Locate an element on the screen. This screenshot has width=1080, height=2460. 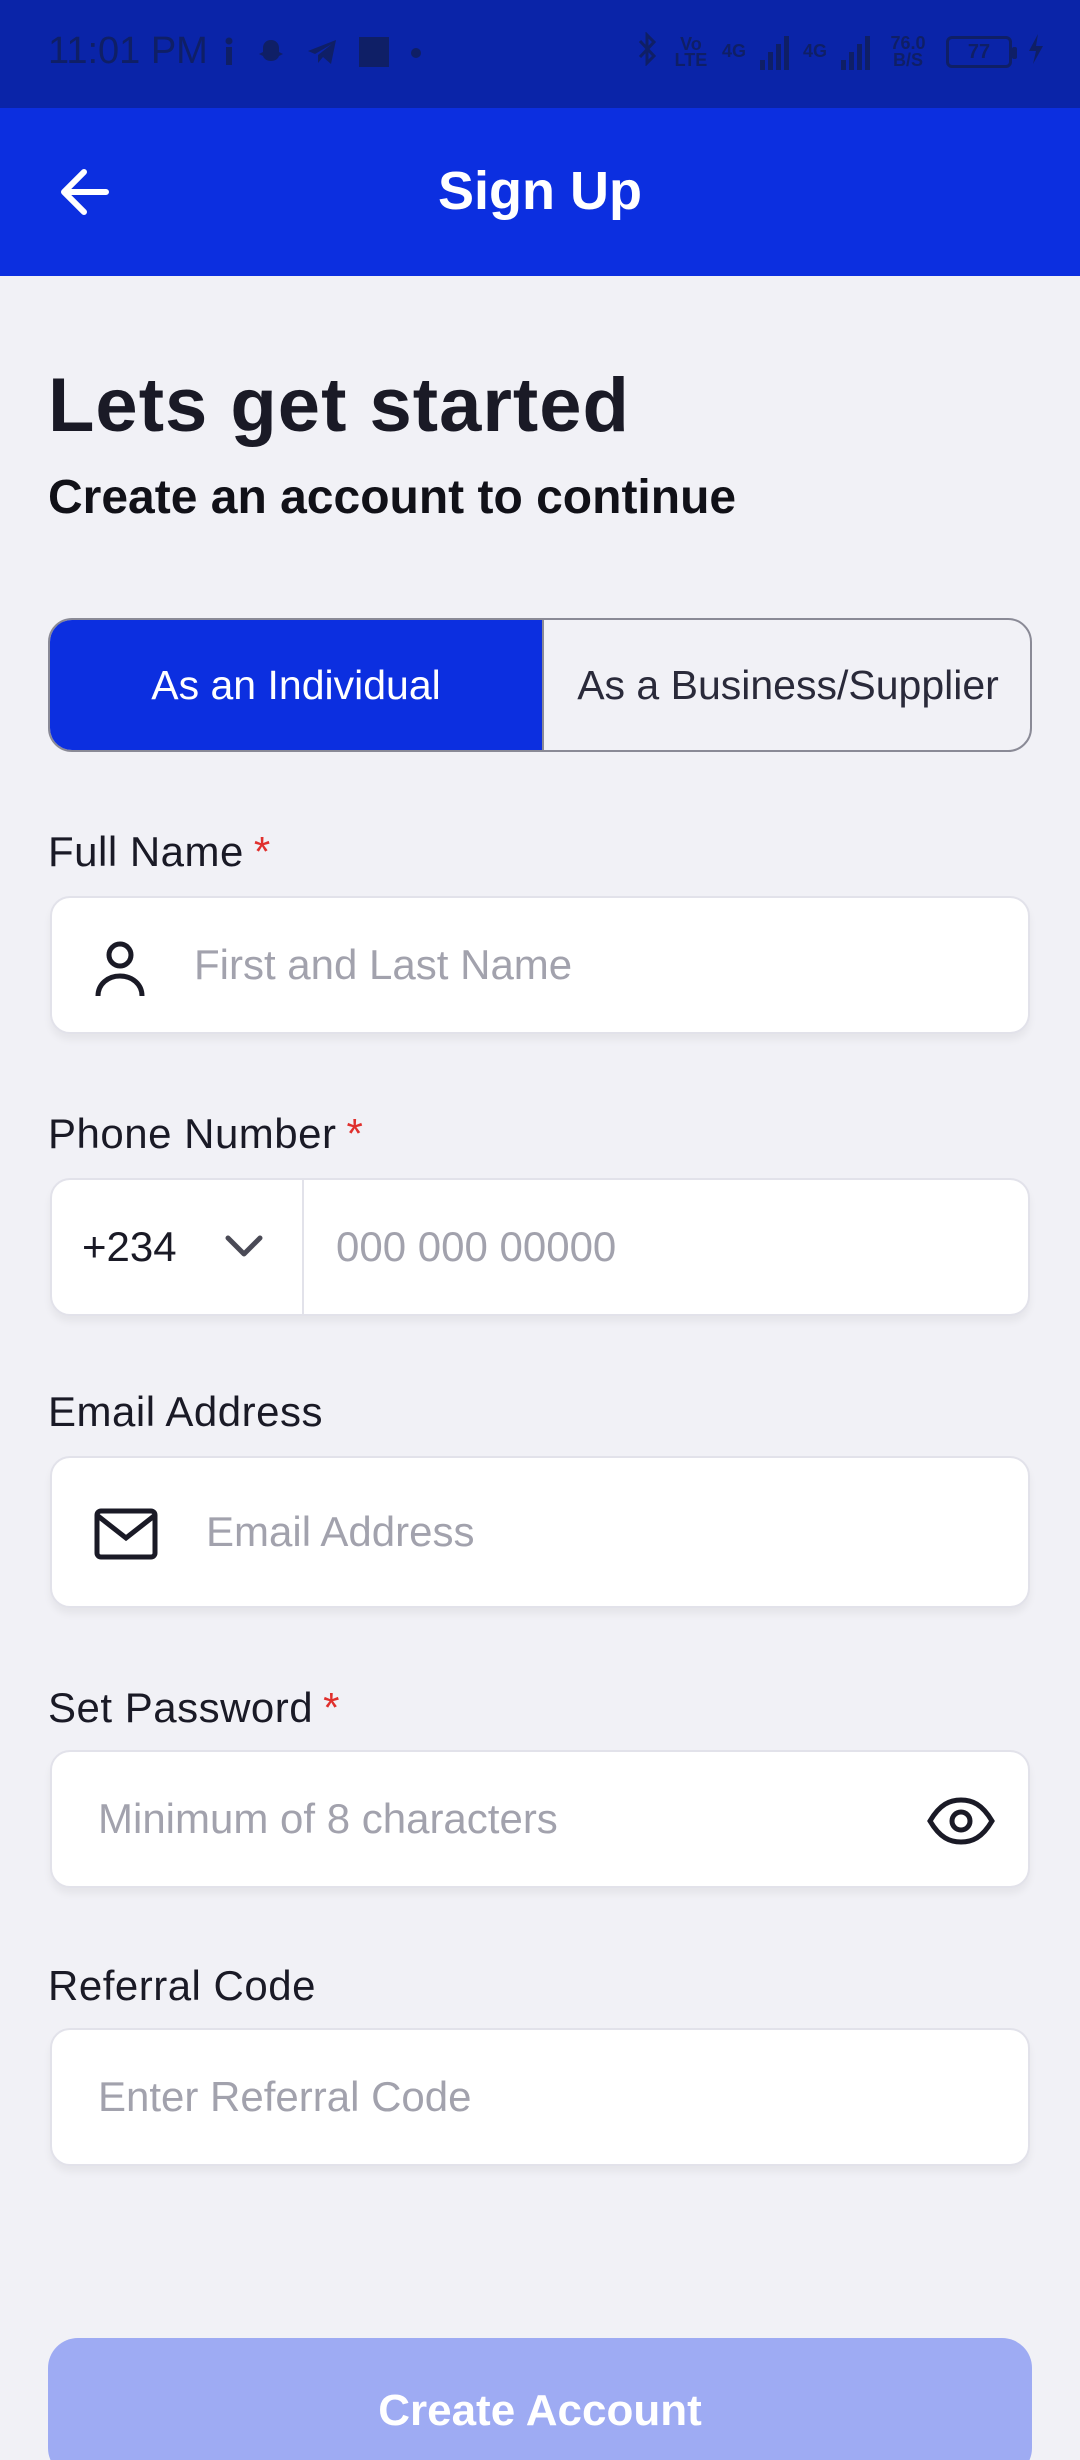
system-icons: Vo LTE 4G 4G 76.0 B/S 77 is located at coordinates (841, 51).